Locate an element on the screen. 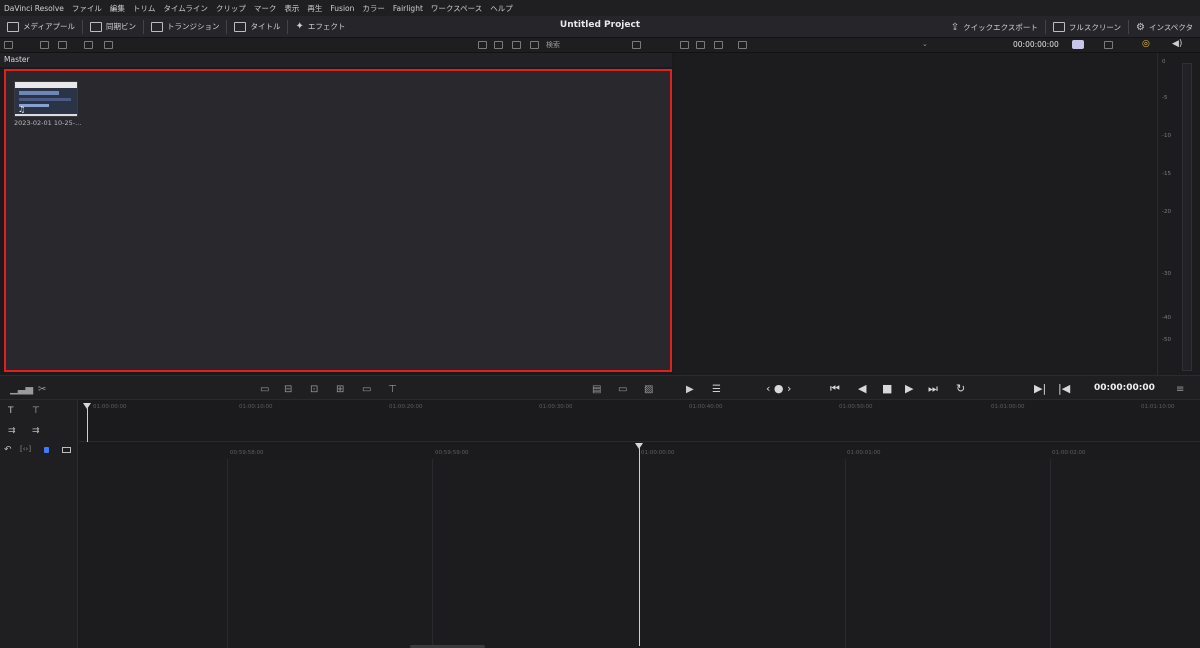  inspector-label: インスペクタ is located at coordinates (1170, 27).